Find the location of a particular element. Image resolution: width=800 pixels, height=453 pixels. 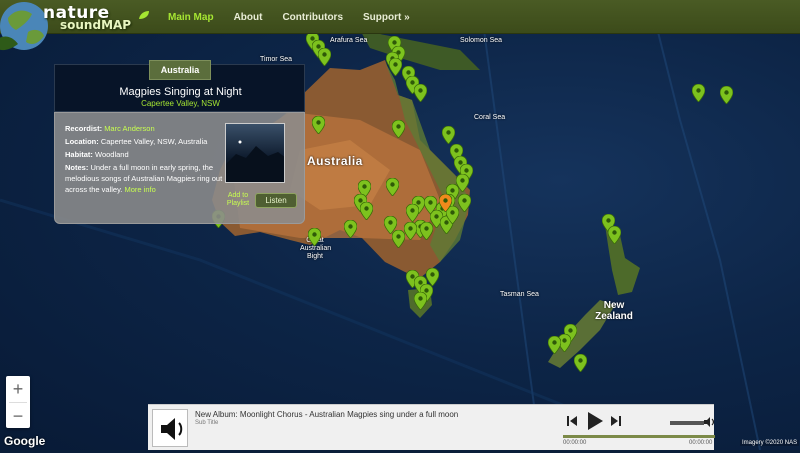

main-nav: Main Map About Contributors Support » is located at coordinates (289, 17).